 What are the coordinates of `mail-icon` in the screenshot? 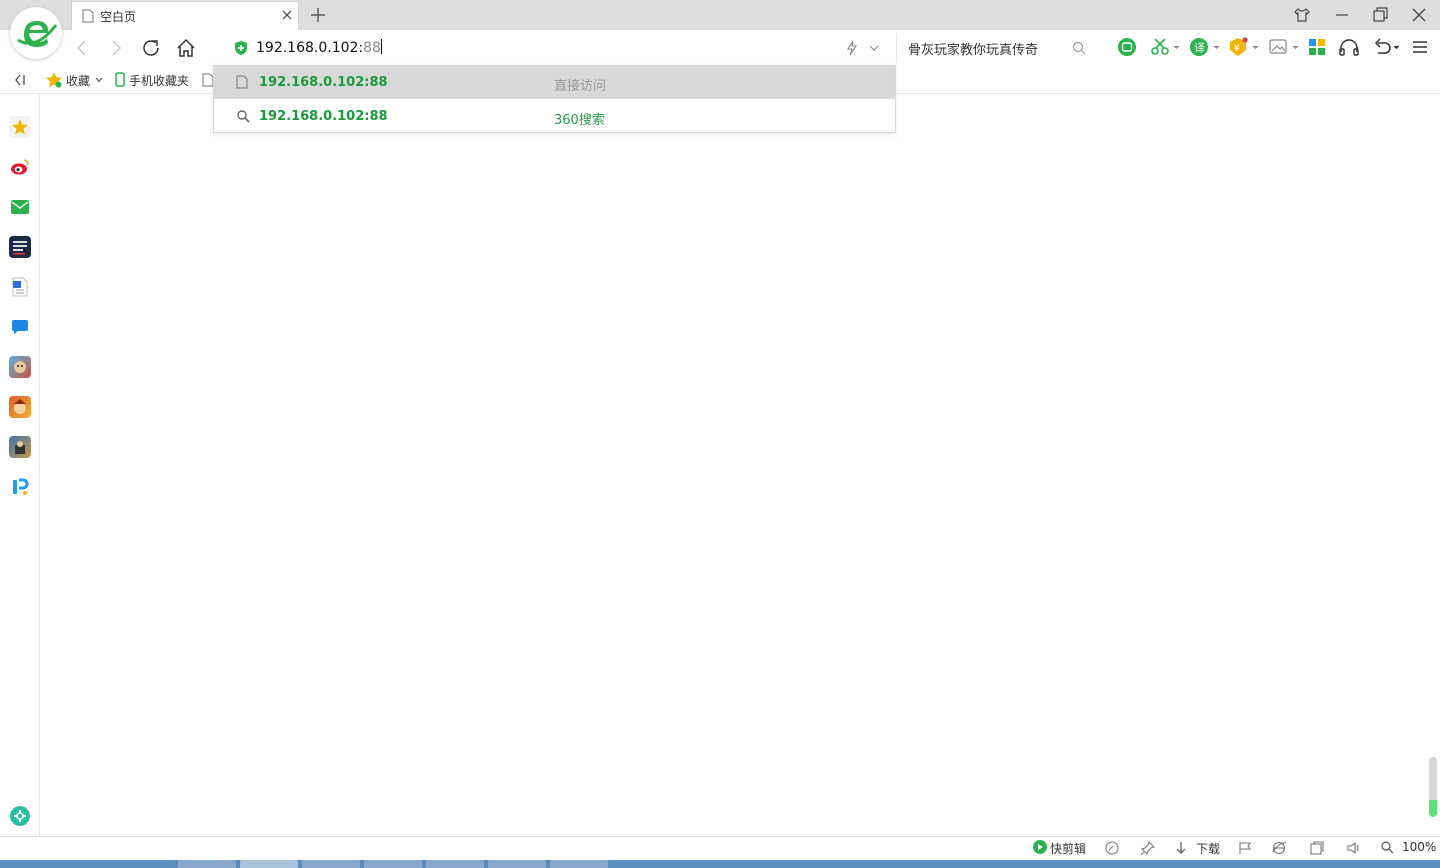 It's located at (20, 207).